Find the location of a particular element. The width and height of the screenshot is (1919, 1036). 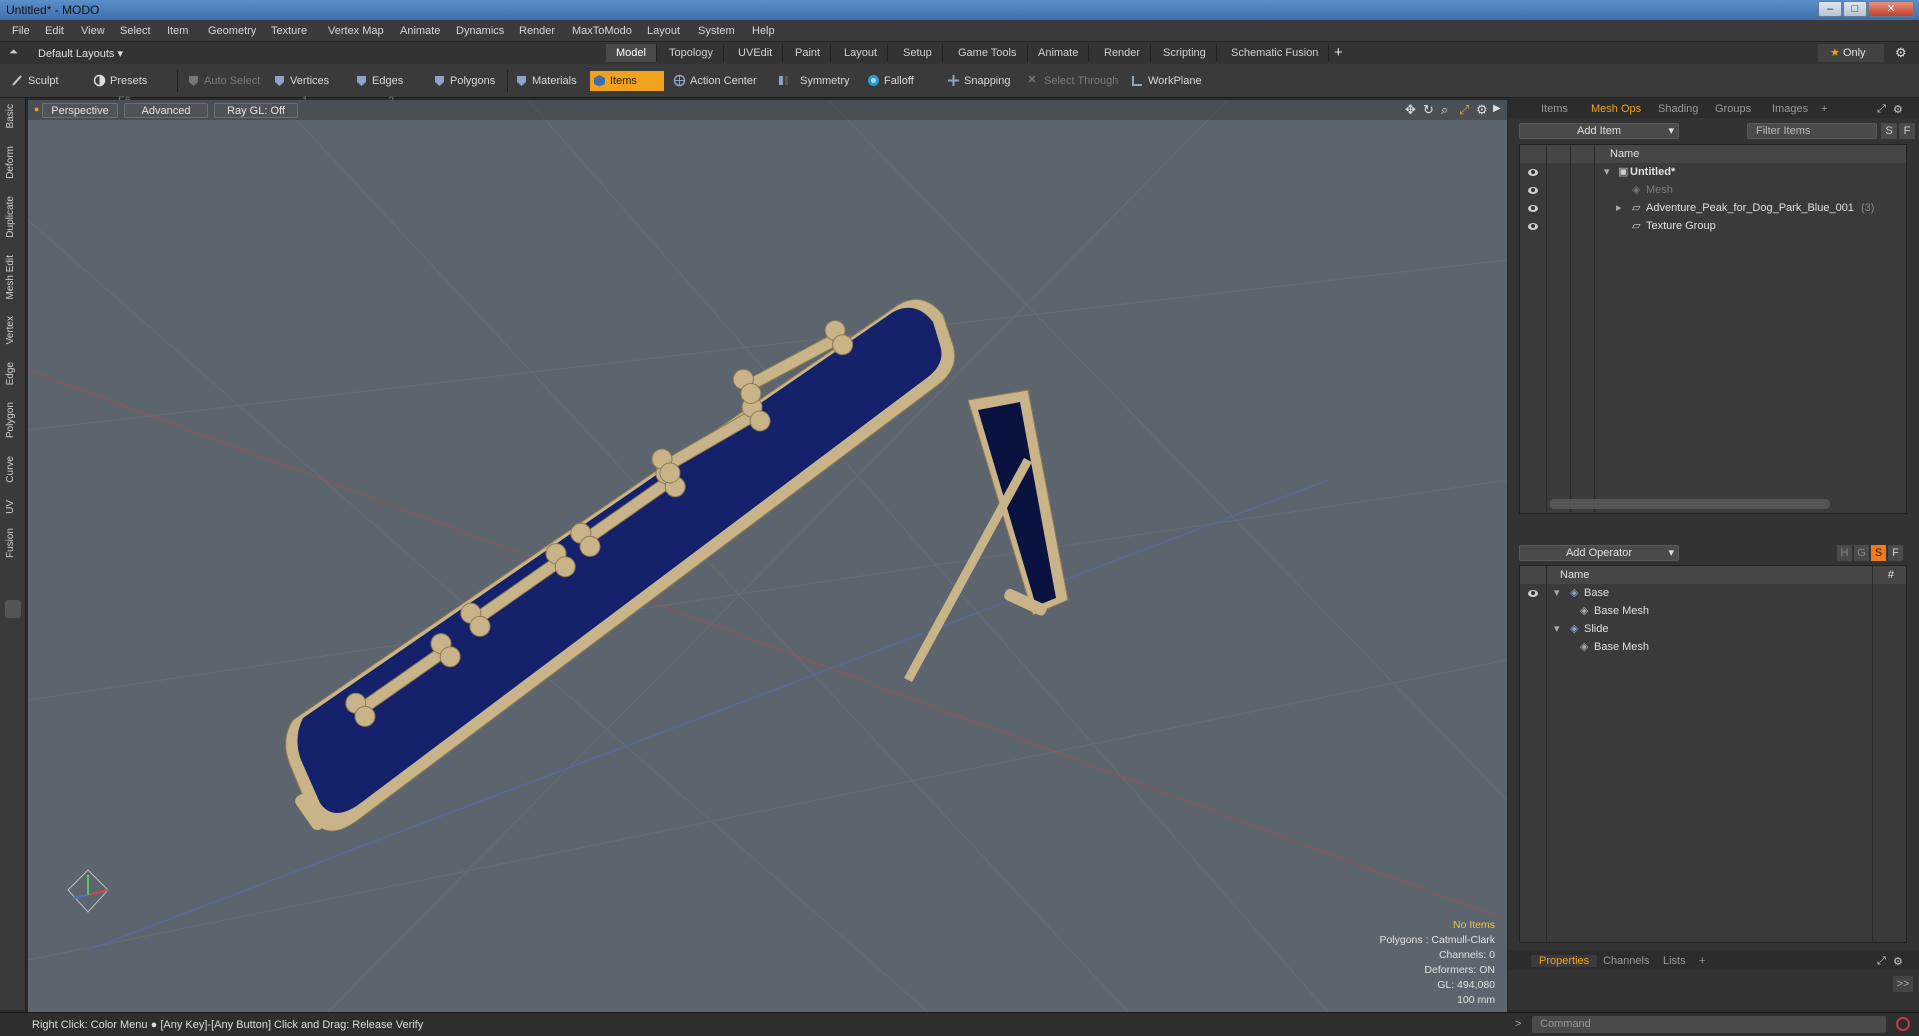

view-mode-button: Perspective is located at coordinates (80, 110).